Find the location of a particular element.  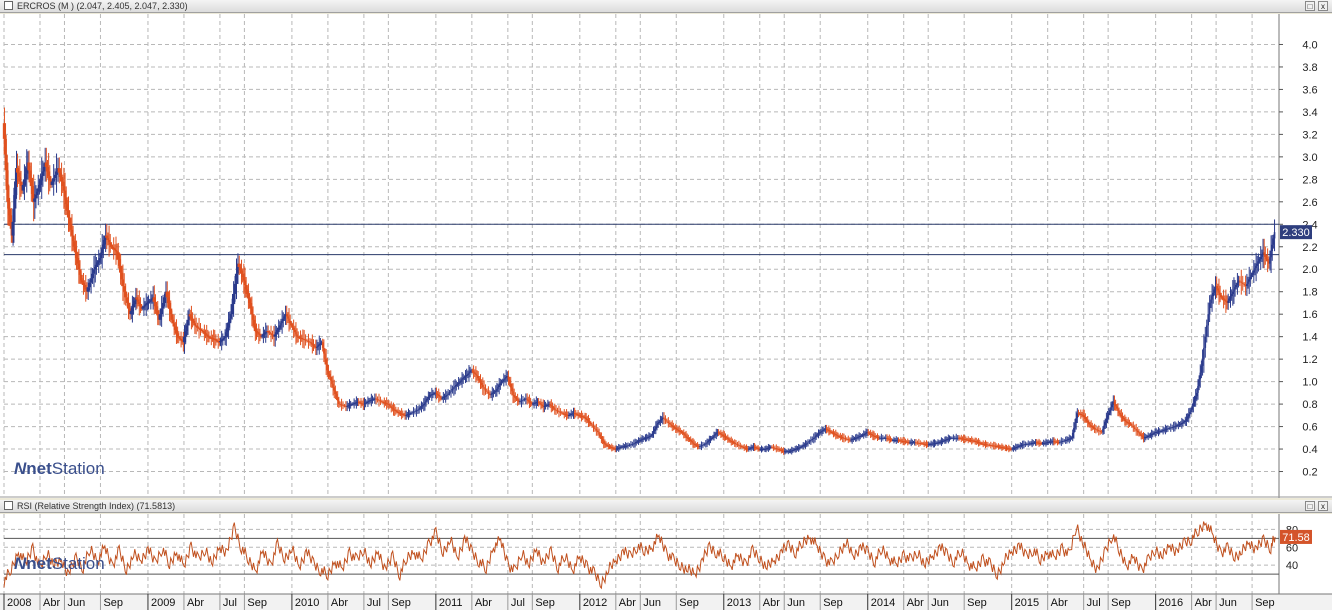

price-last-value-label: 2.330 is located at coordinates (1296, 233).